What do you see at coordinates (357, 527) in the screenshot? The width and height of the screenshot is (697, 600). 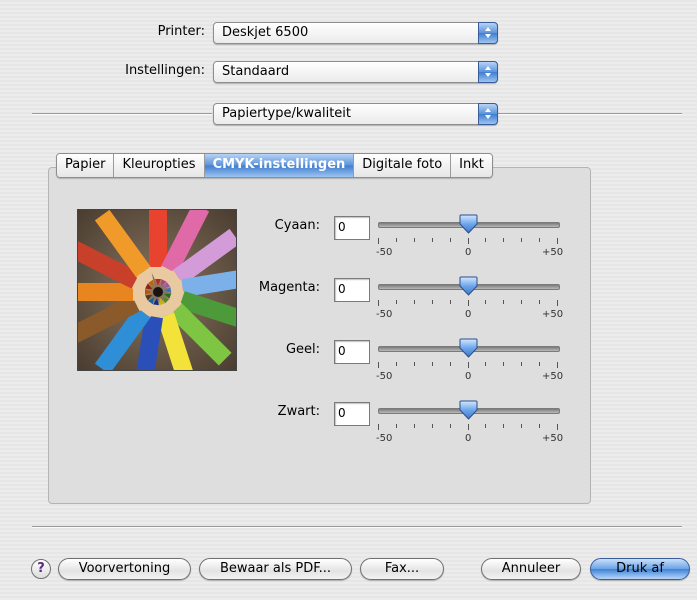 I see `bottom-separator` at bounding box center [357, 527].